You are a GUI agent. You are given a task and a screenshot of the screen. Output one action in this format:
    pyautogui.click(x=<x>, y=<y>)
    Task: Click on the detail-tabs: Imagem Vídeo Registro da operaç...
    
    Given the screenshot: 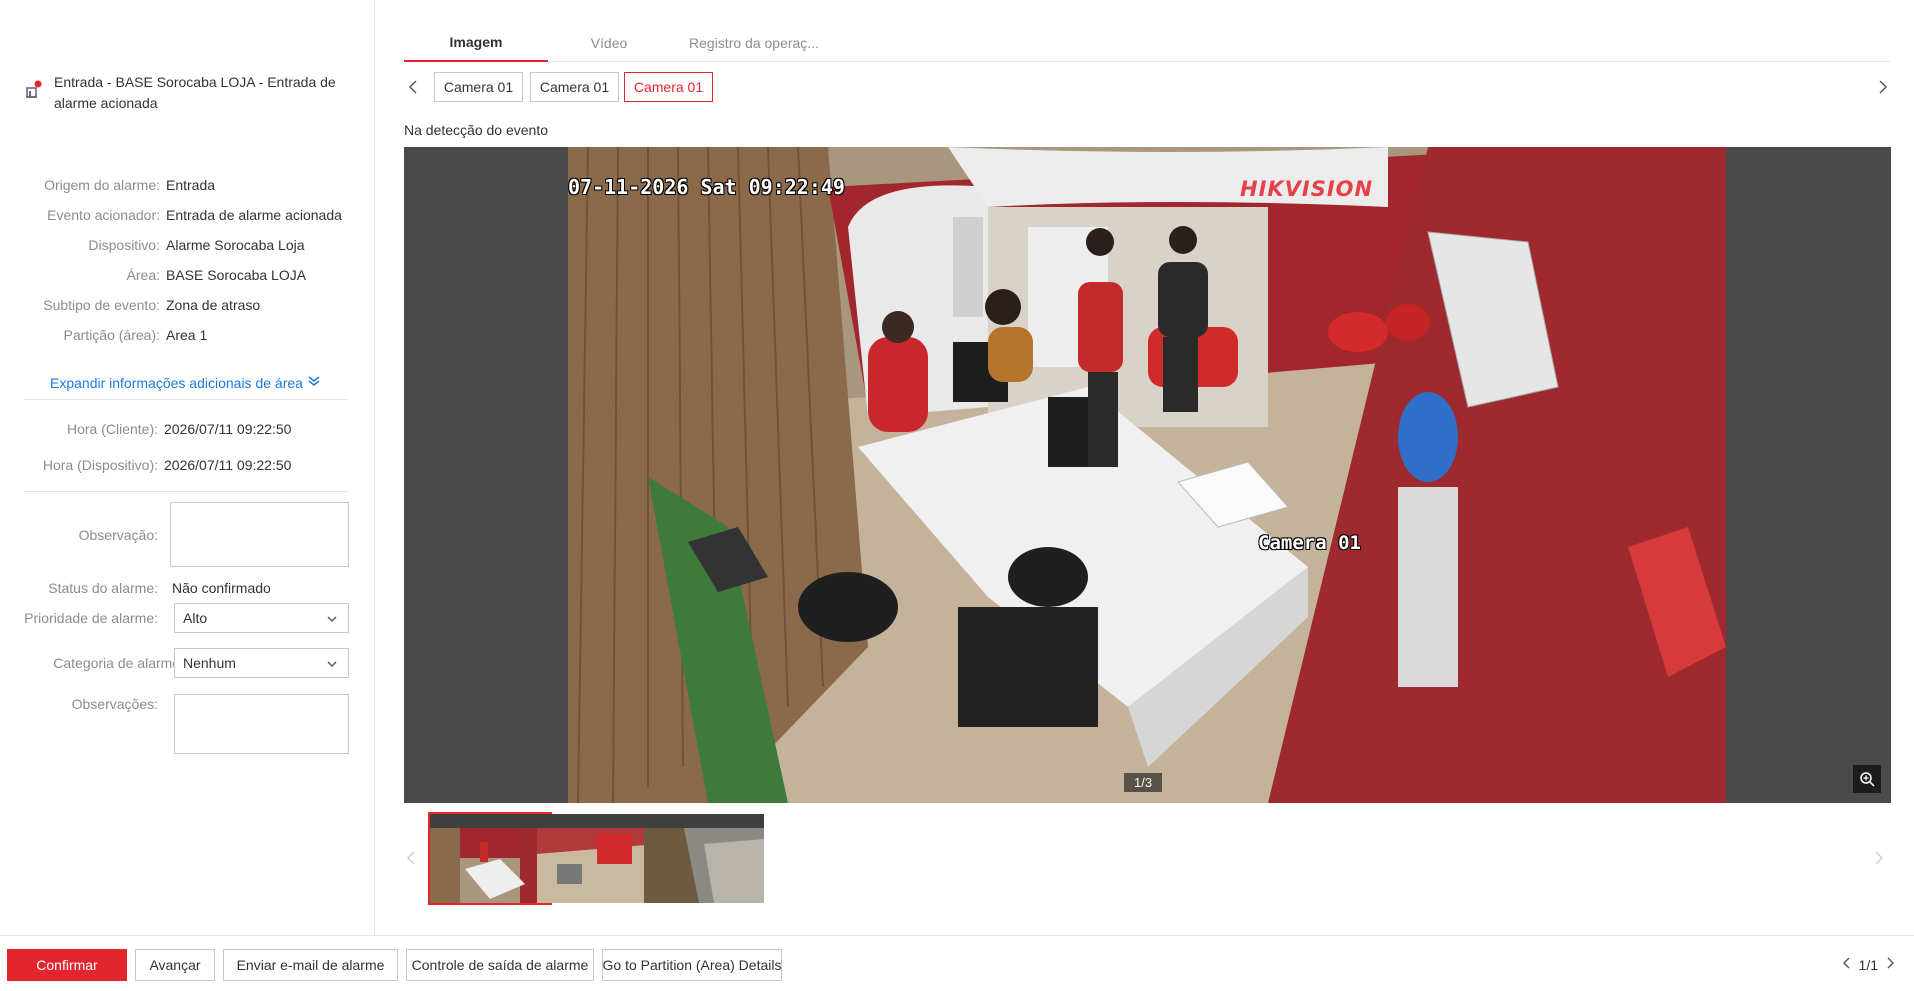 What is the action you would take?
    pyautogui.click(x=1147, y=43)
    